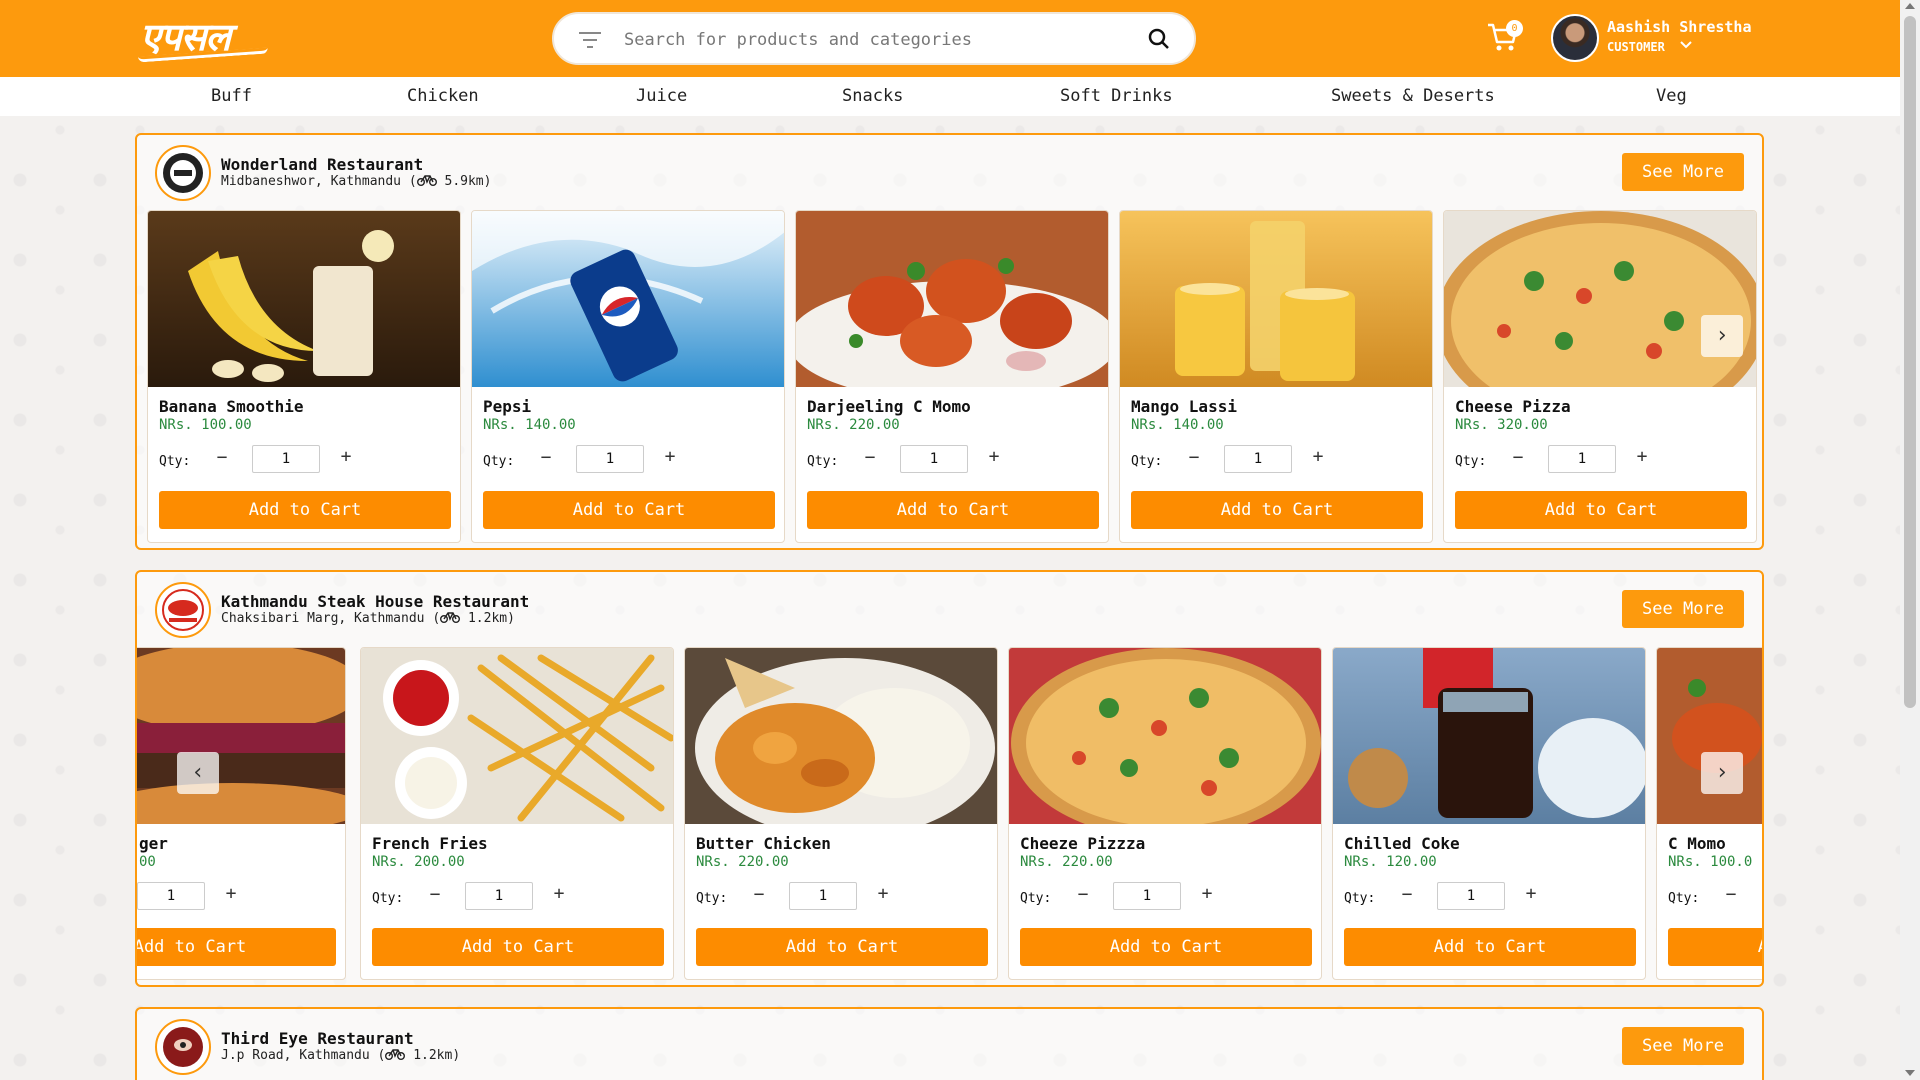 The height and width of the screenshot is (1080, 1920). What do you see at coordinates (590, 40) in the screenshot?
I see `filter-icon` at bounding box center [590, 40].